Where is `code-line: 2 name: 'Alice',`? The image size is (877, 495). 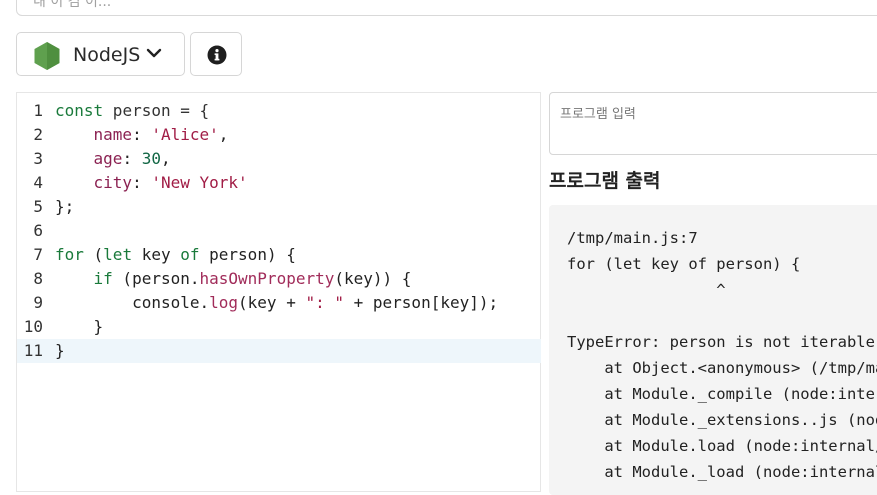
code-line: 2 name: 'Alice', is located at coordinates (279, 135).